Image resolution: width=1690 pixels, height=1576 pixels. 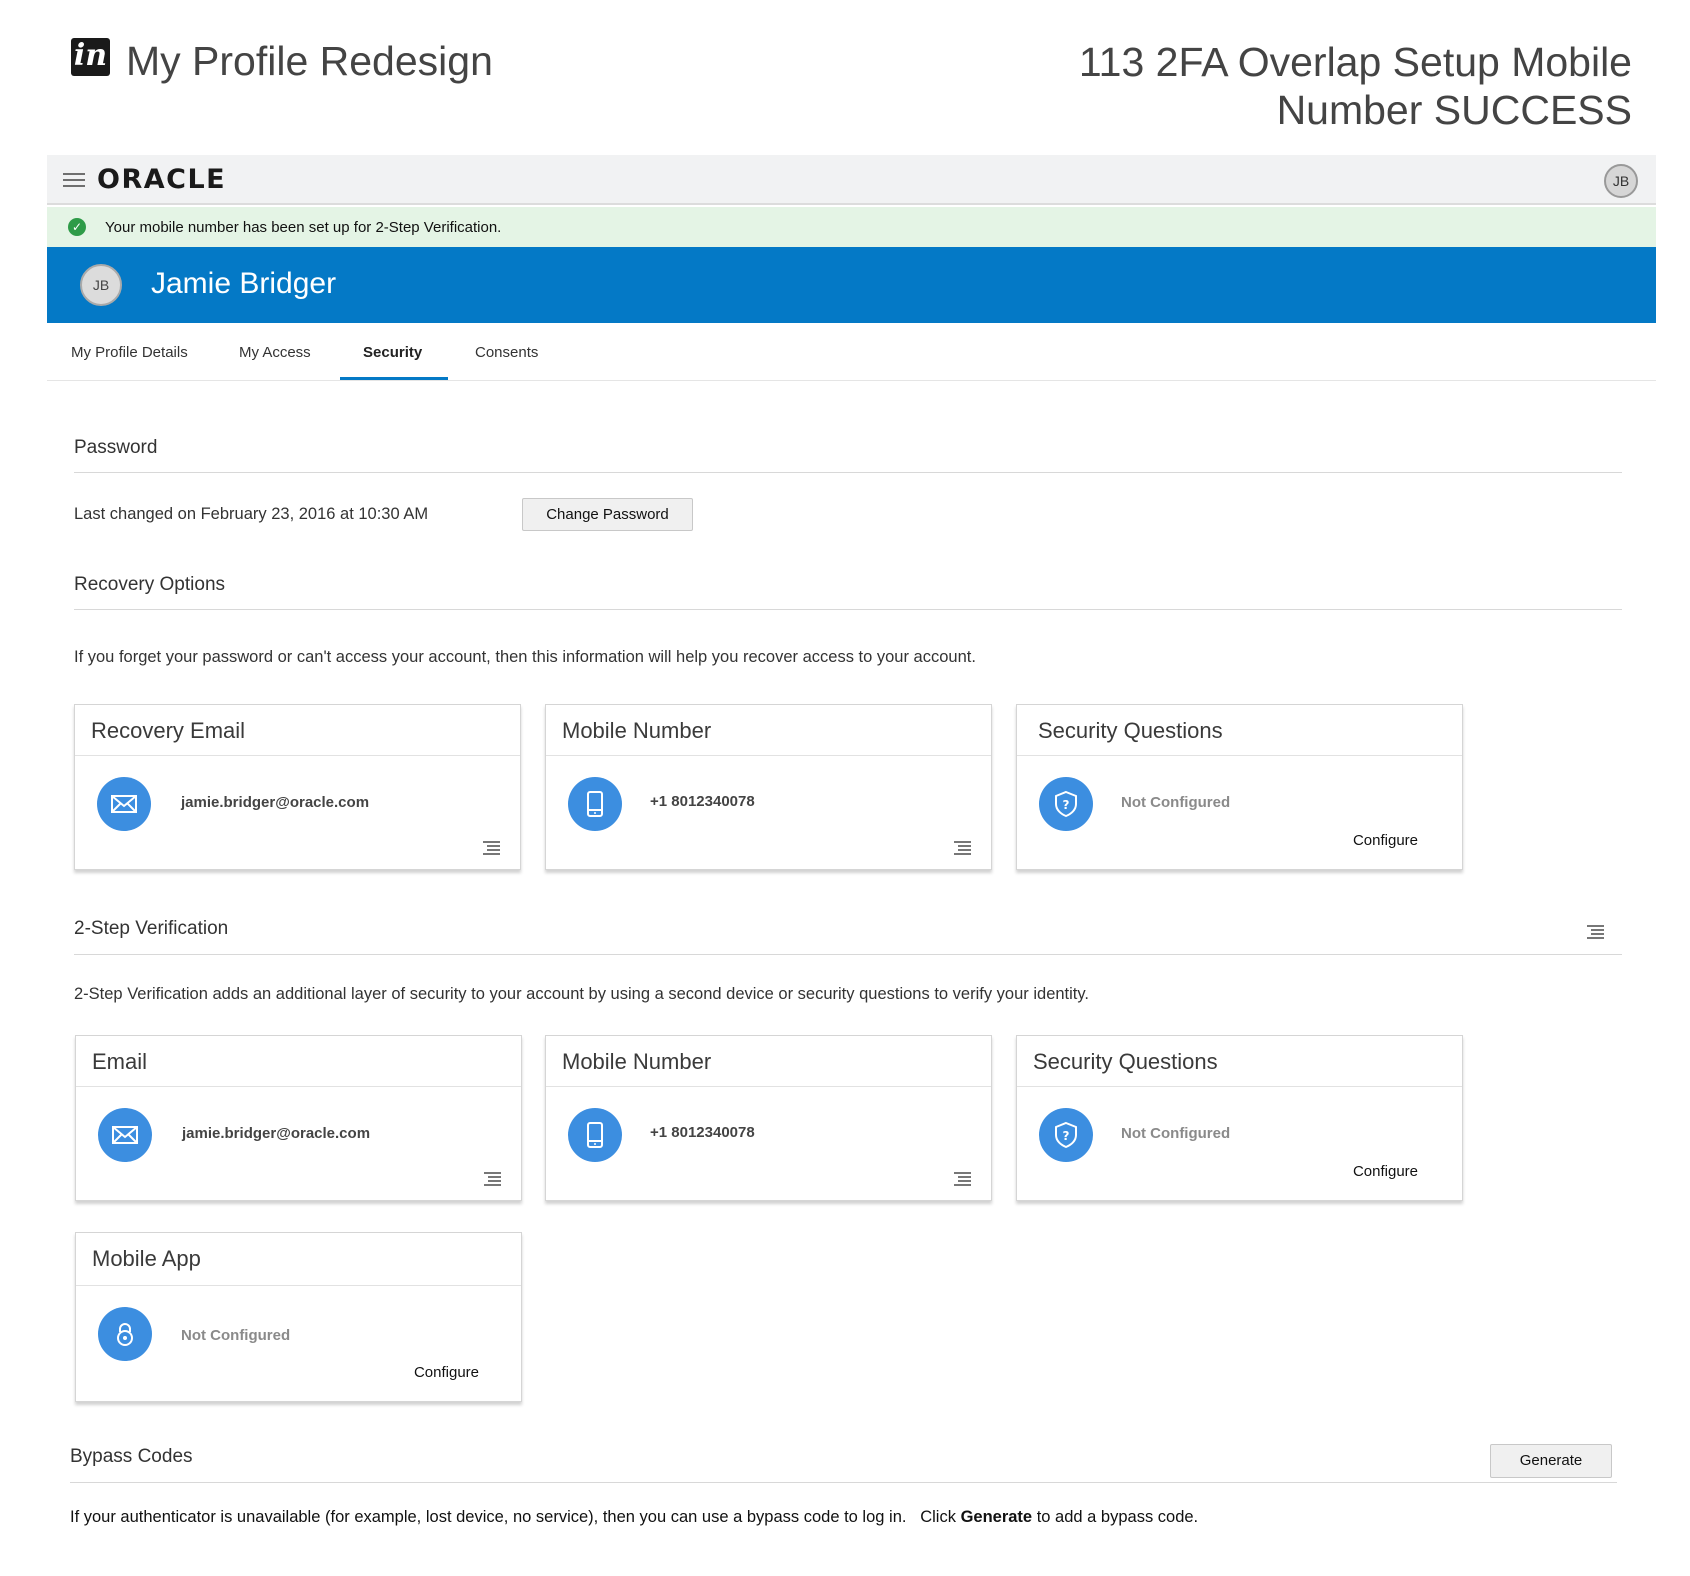 What do you see at coordinates (996, 1517) in the screenshot?
I see `bypass-description-bold: Generate` at bounding box center [996, 1517].